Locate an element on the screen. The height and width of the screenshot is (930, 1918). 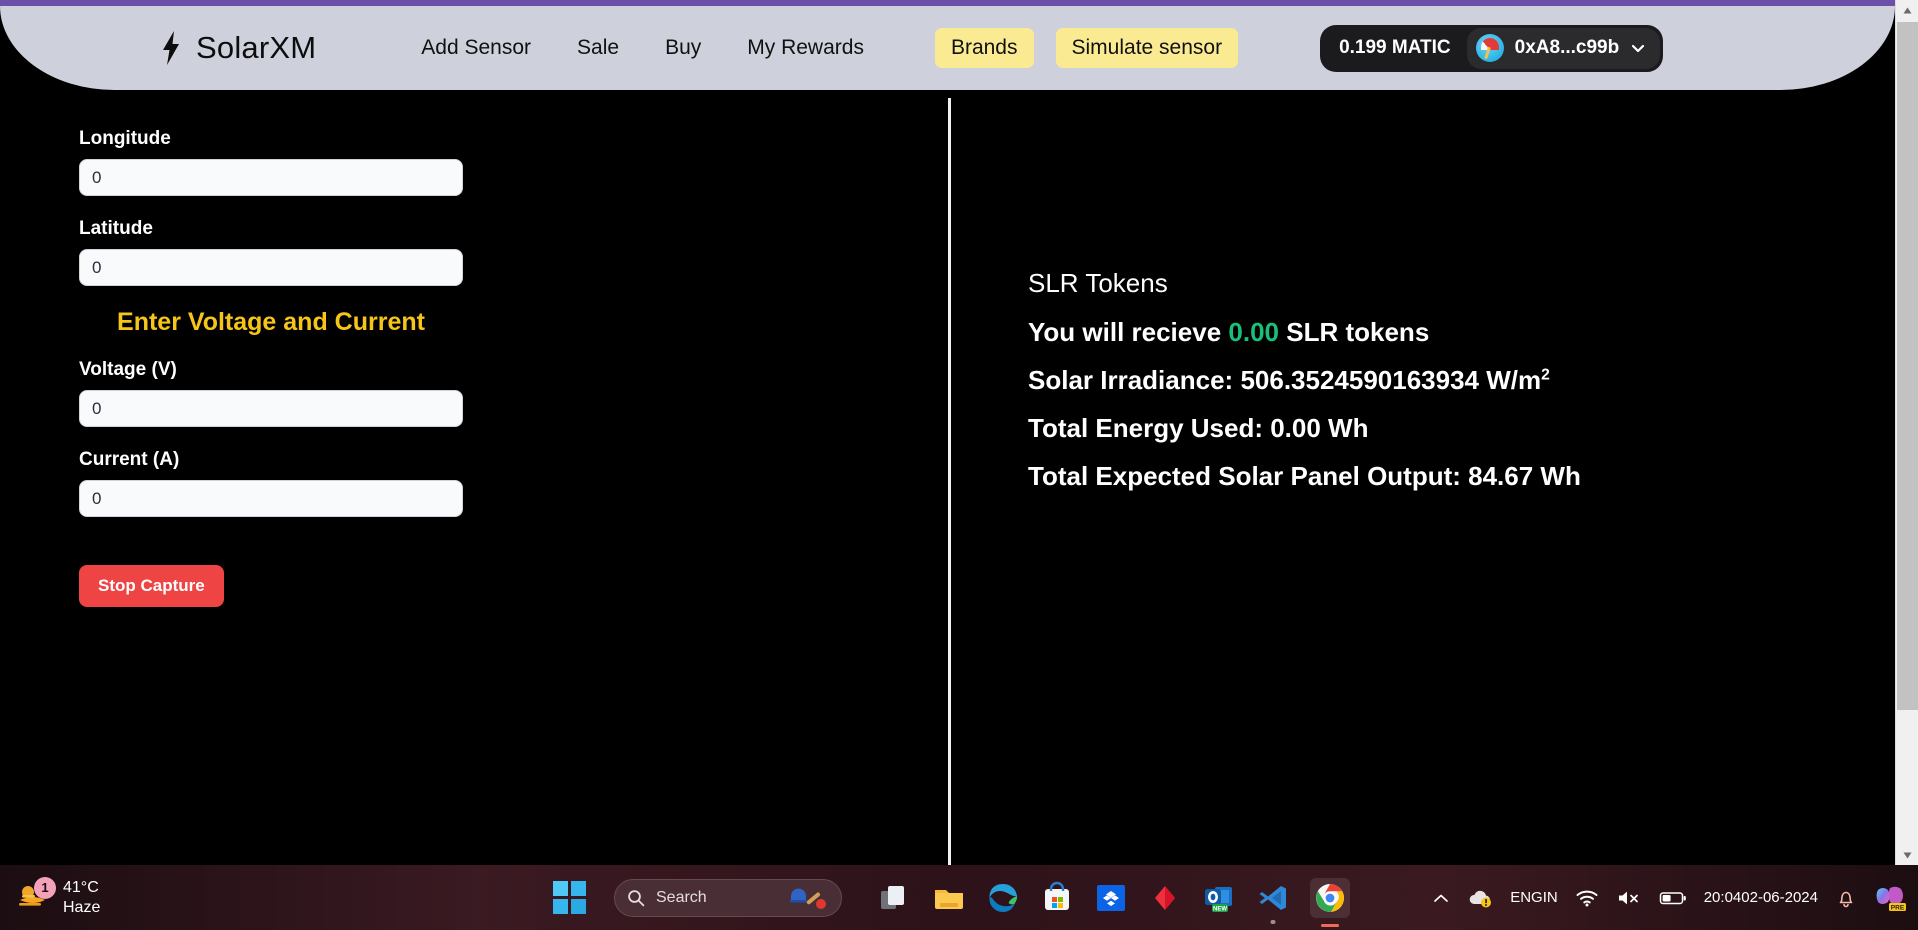
irradiance-exponent: 2 is located at coordinates (1545, 375).